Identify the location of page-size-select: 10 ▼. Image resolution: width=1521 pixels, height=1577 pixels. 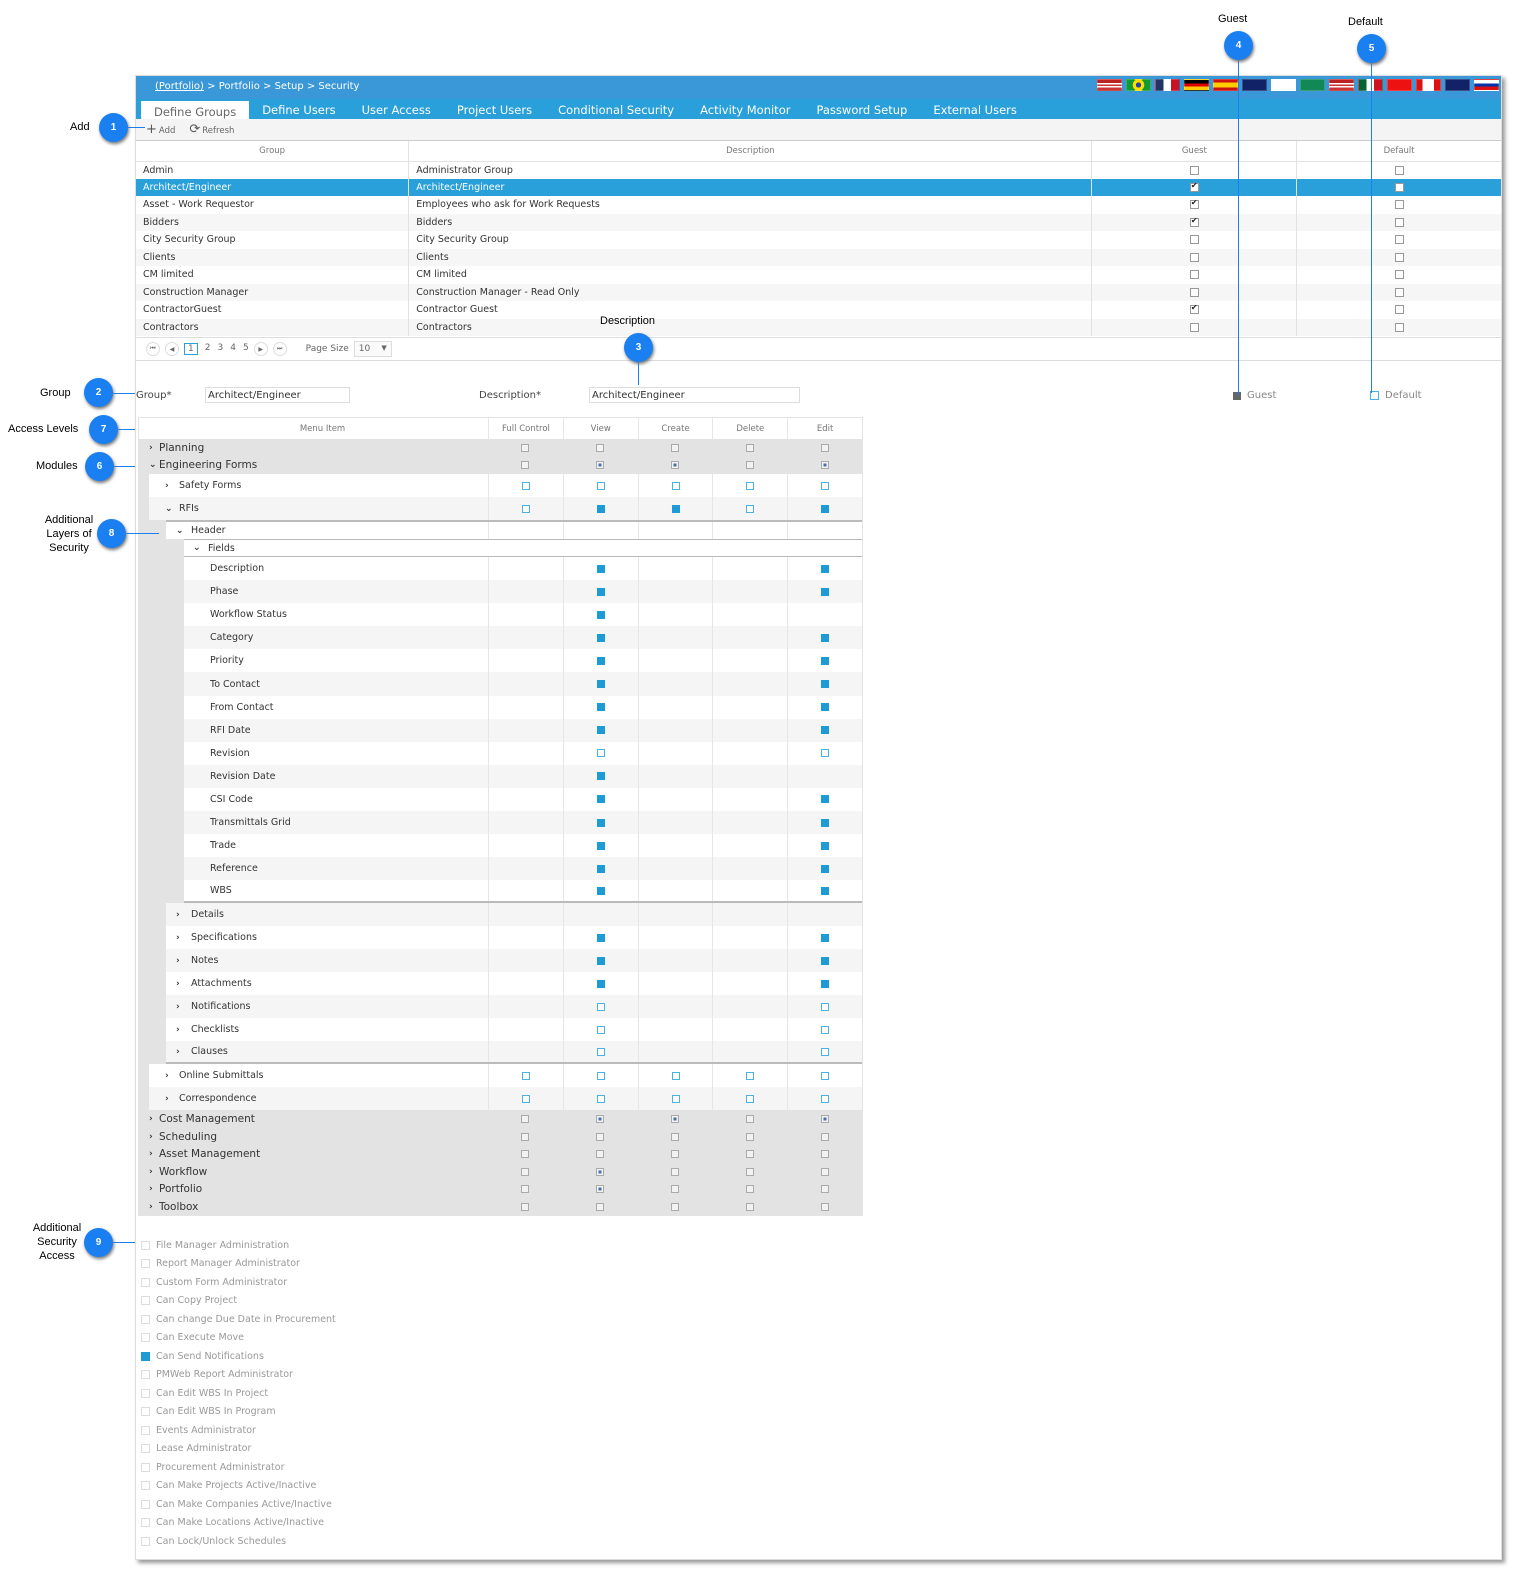
(372, 349).